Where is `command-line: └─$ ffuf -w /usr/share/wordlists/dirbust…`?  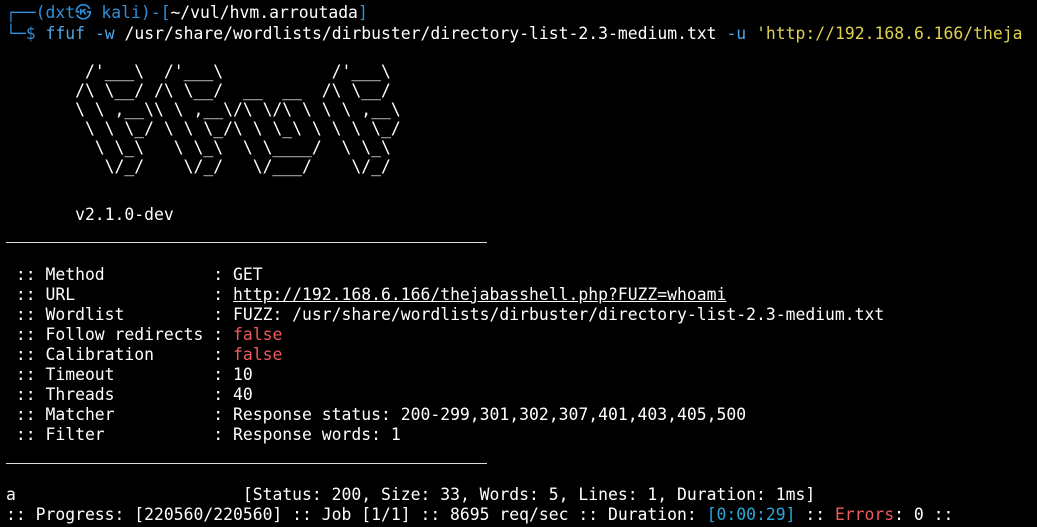 command-line: └─$ ffuf -w /usr/share/wordlists/dirbust… is located at coordinates (514, 34).